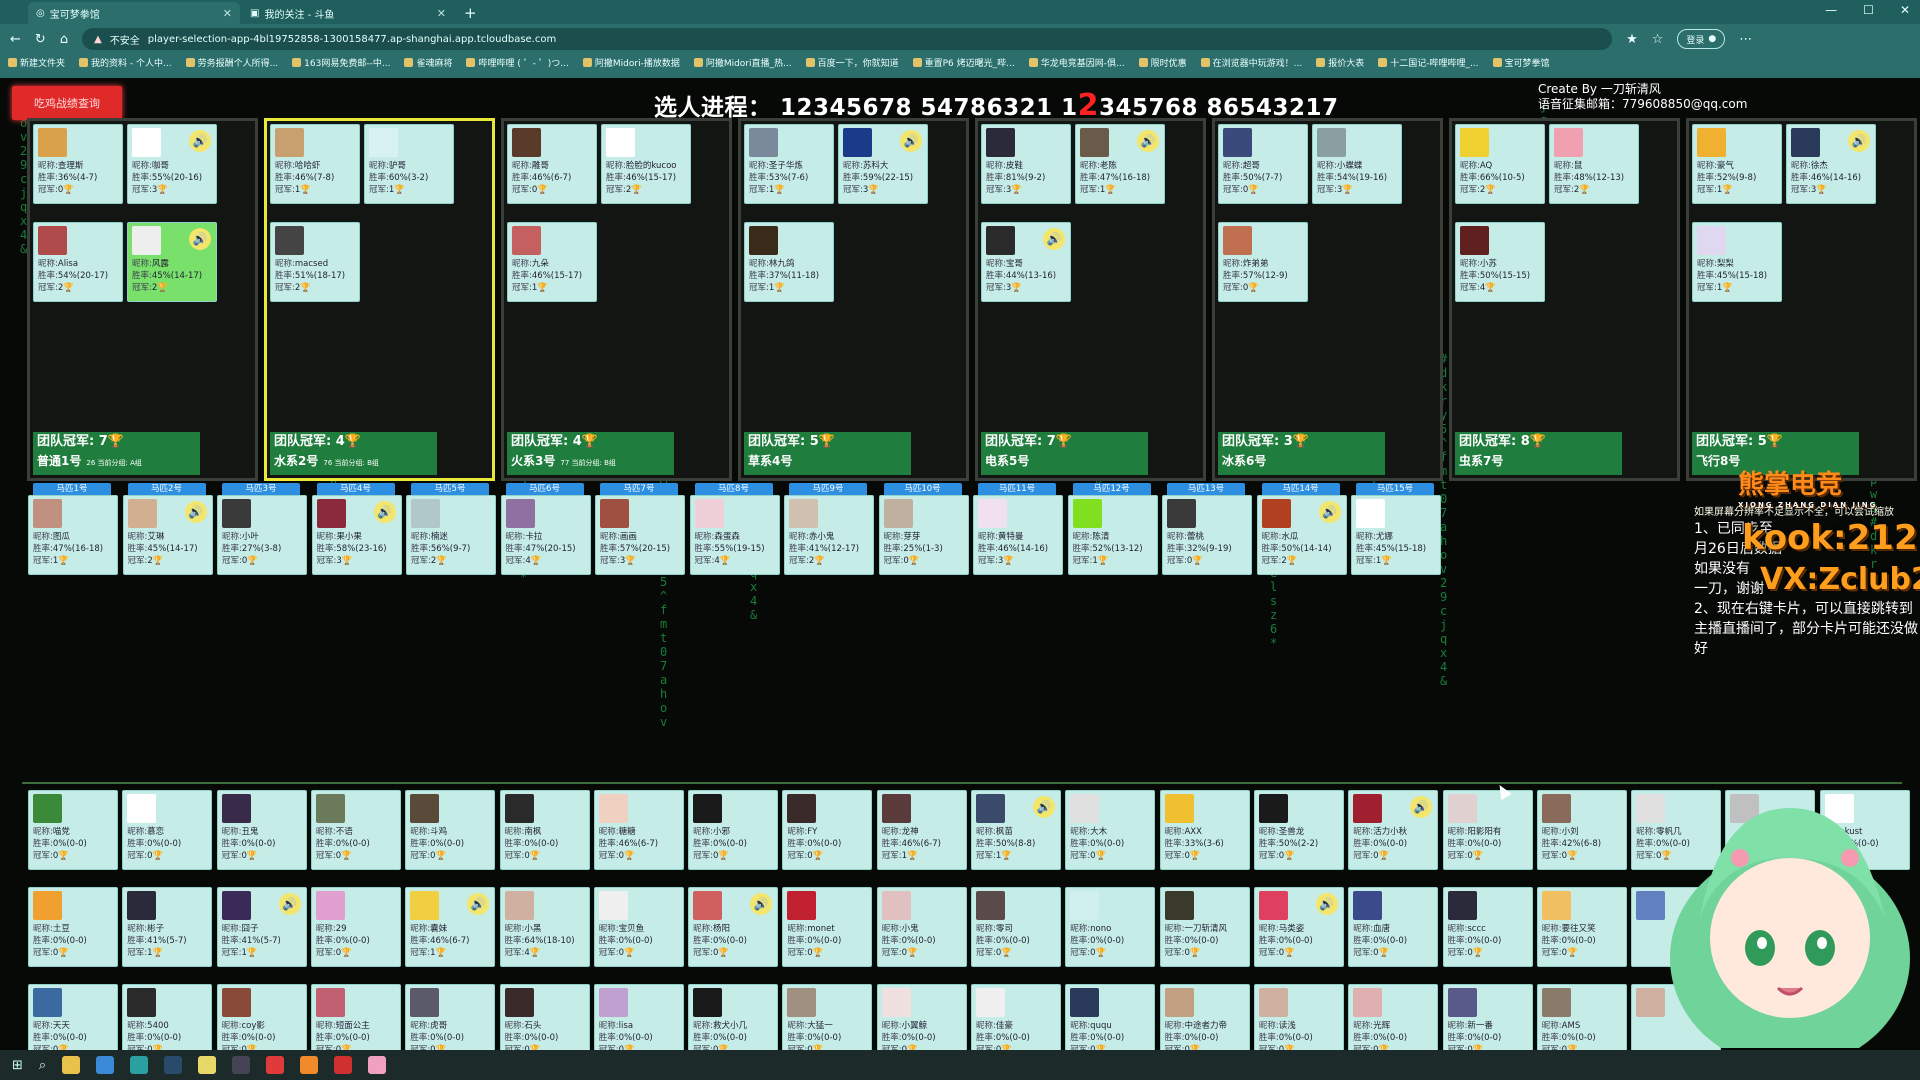 This screenshot has height=1080, width=1920. What do you see at coordinates (883, 164) in the screenshot?
I see `player-card: 🔊 昵称:苏科大 胜率:59%(22-15) 冠军:3🏆` at bounding box center [883, 164].